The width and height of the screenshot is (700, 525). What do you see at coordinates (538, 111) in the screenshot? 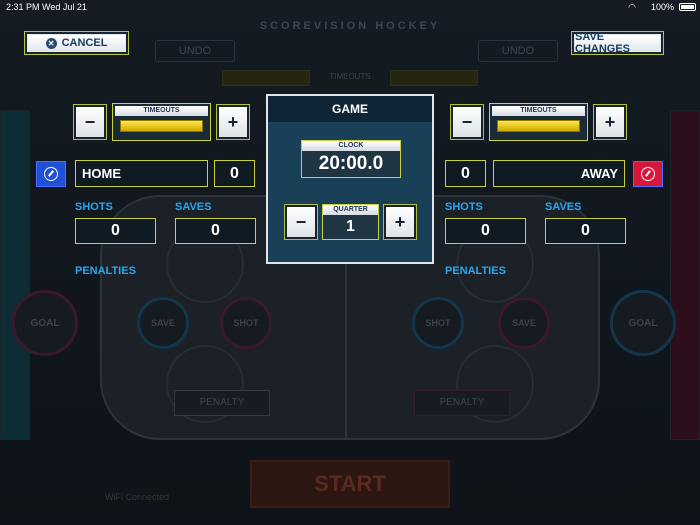
I see `away-timeouts-label: TIMEOUTS` at bounding box center [538, 111].